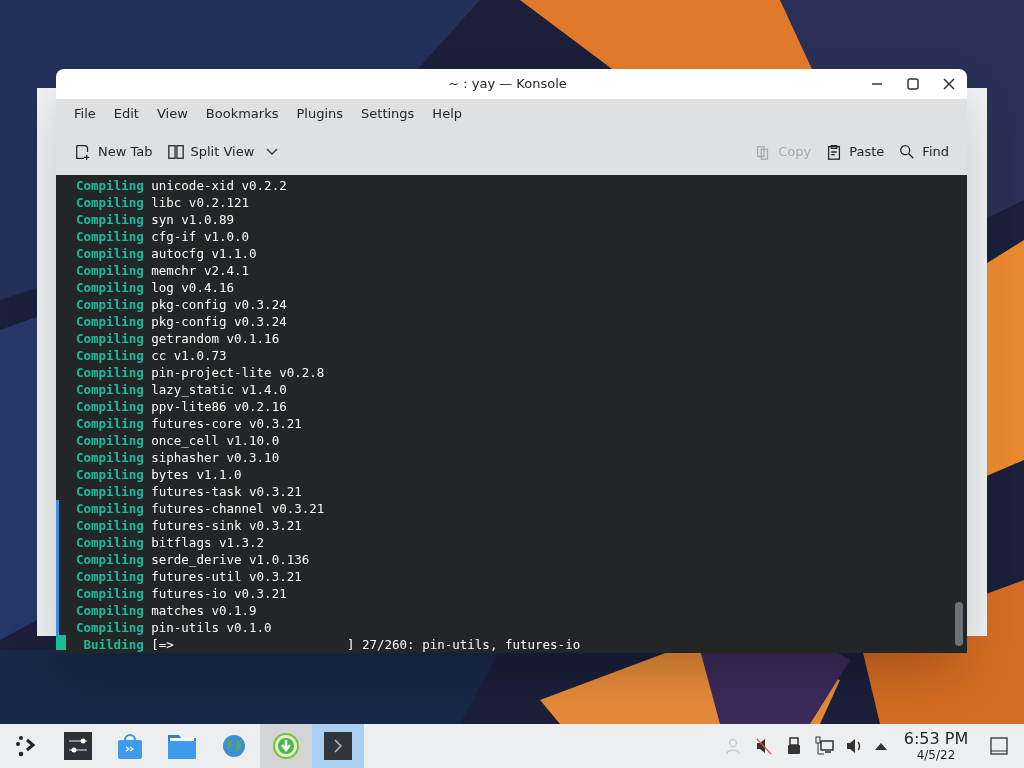  What do you see at coordinates (272, 152) in the screenshot?
I see `dropdown-caret-icon` at bounding box center [272, 152].